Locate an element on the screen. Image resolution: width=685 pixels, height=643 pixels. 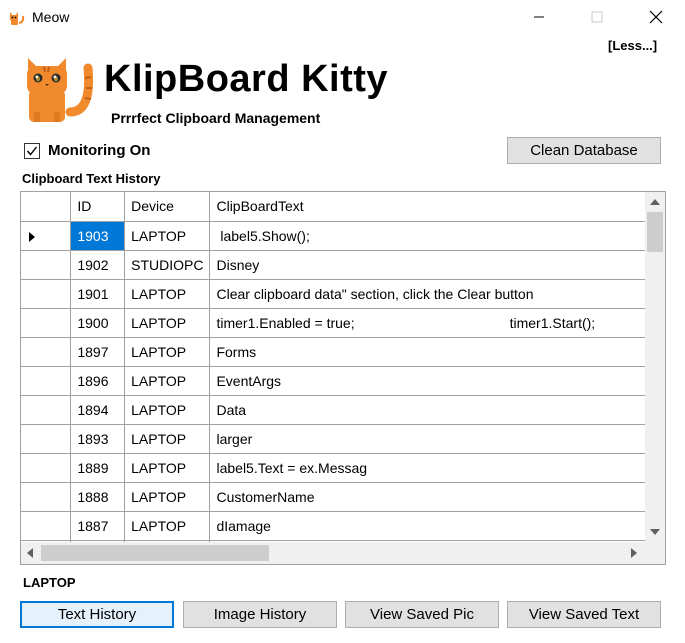
cell-clipboard-text: Forms is located at coordinates (427, 352).